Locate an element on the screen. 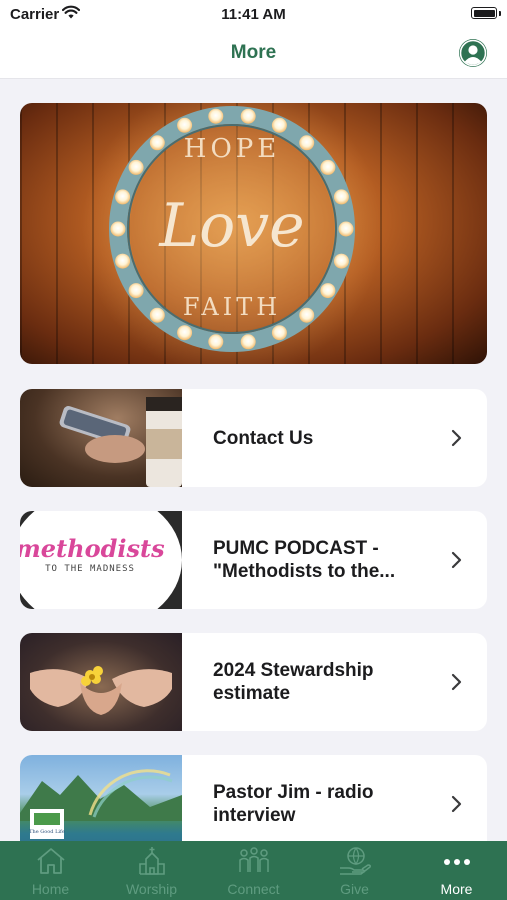 This screenshot has width=507, height=900. give-hand-globe-icon is located at coordinates (355, 861).